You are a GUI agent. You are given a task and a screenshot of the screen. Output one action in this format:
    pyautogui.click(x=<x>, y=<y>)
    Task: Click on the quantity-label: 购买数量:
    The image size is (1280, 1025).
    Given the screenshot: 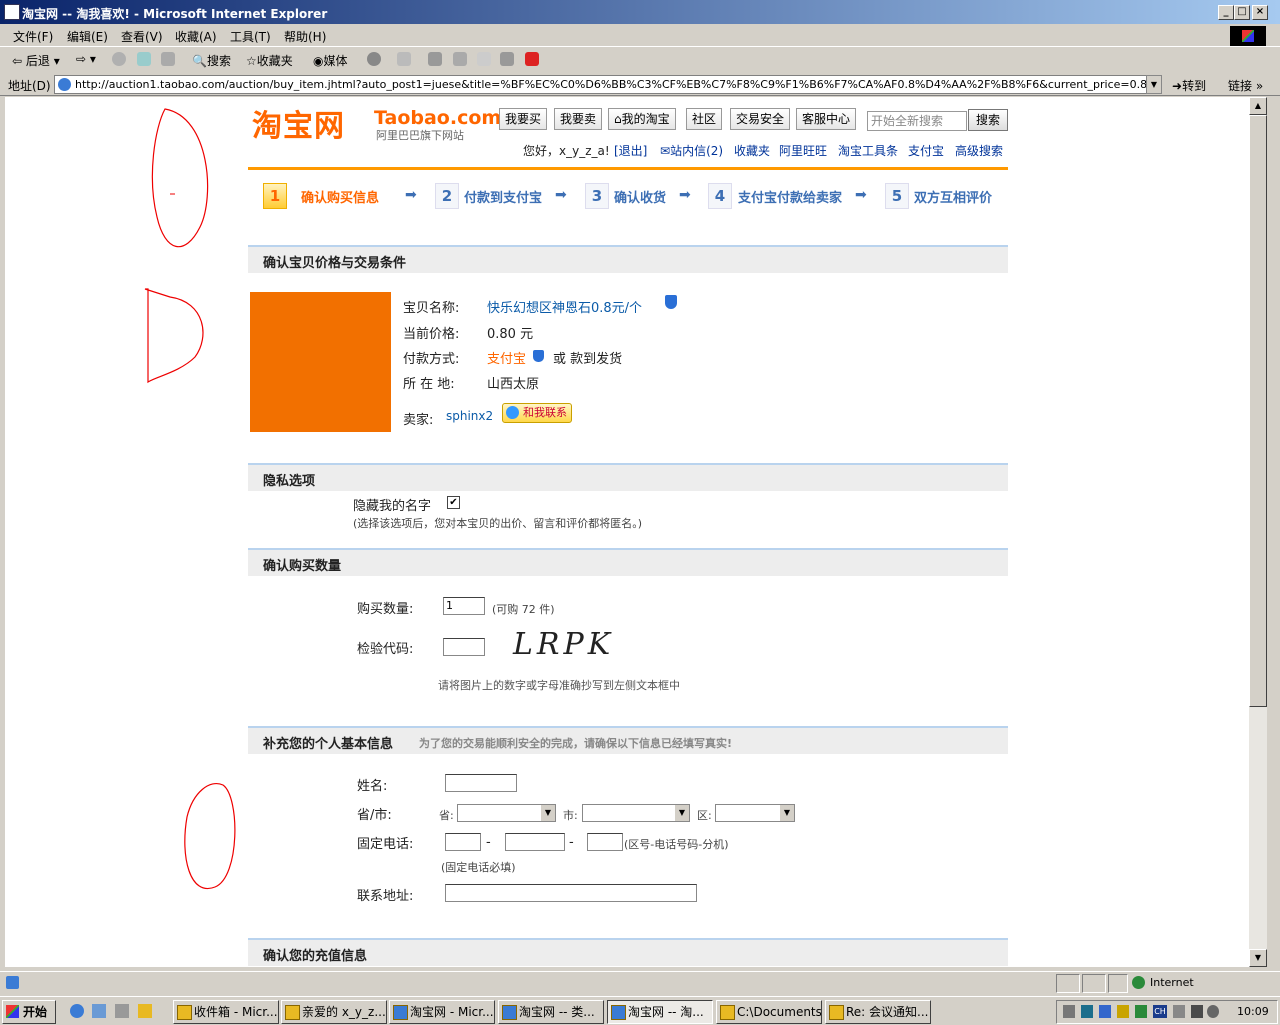 What is the action you would take?
    pyautogui.click(x=385, y=609)
    